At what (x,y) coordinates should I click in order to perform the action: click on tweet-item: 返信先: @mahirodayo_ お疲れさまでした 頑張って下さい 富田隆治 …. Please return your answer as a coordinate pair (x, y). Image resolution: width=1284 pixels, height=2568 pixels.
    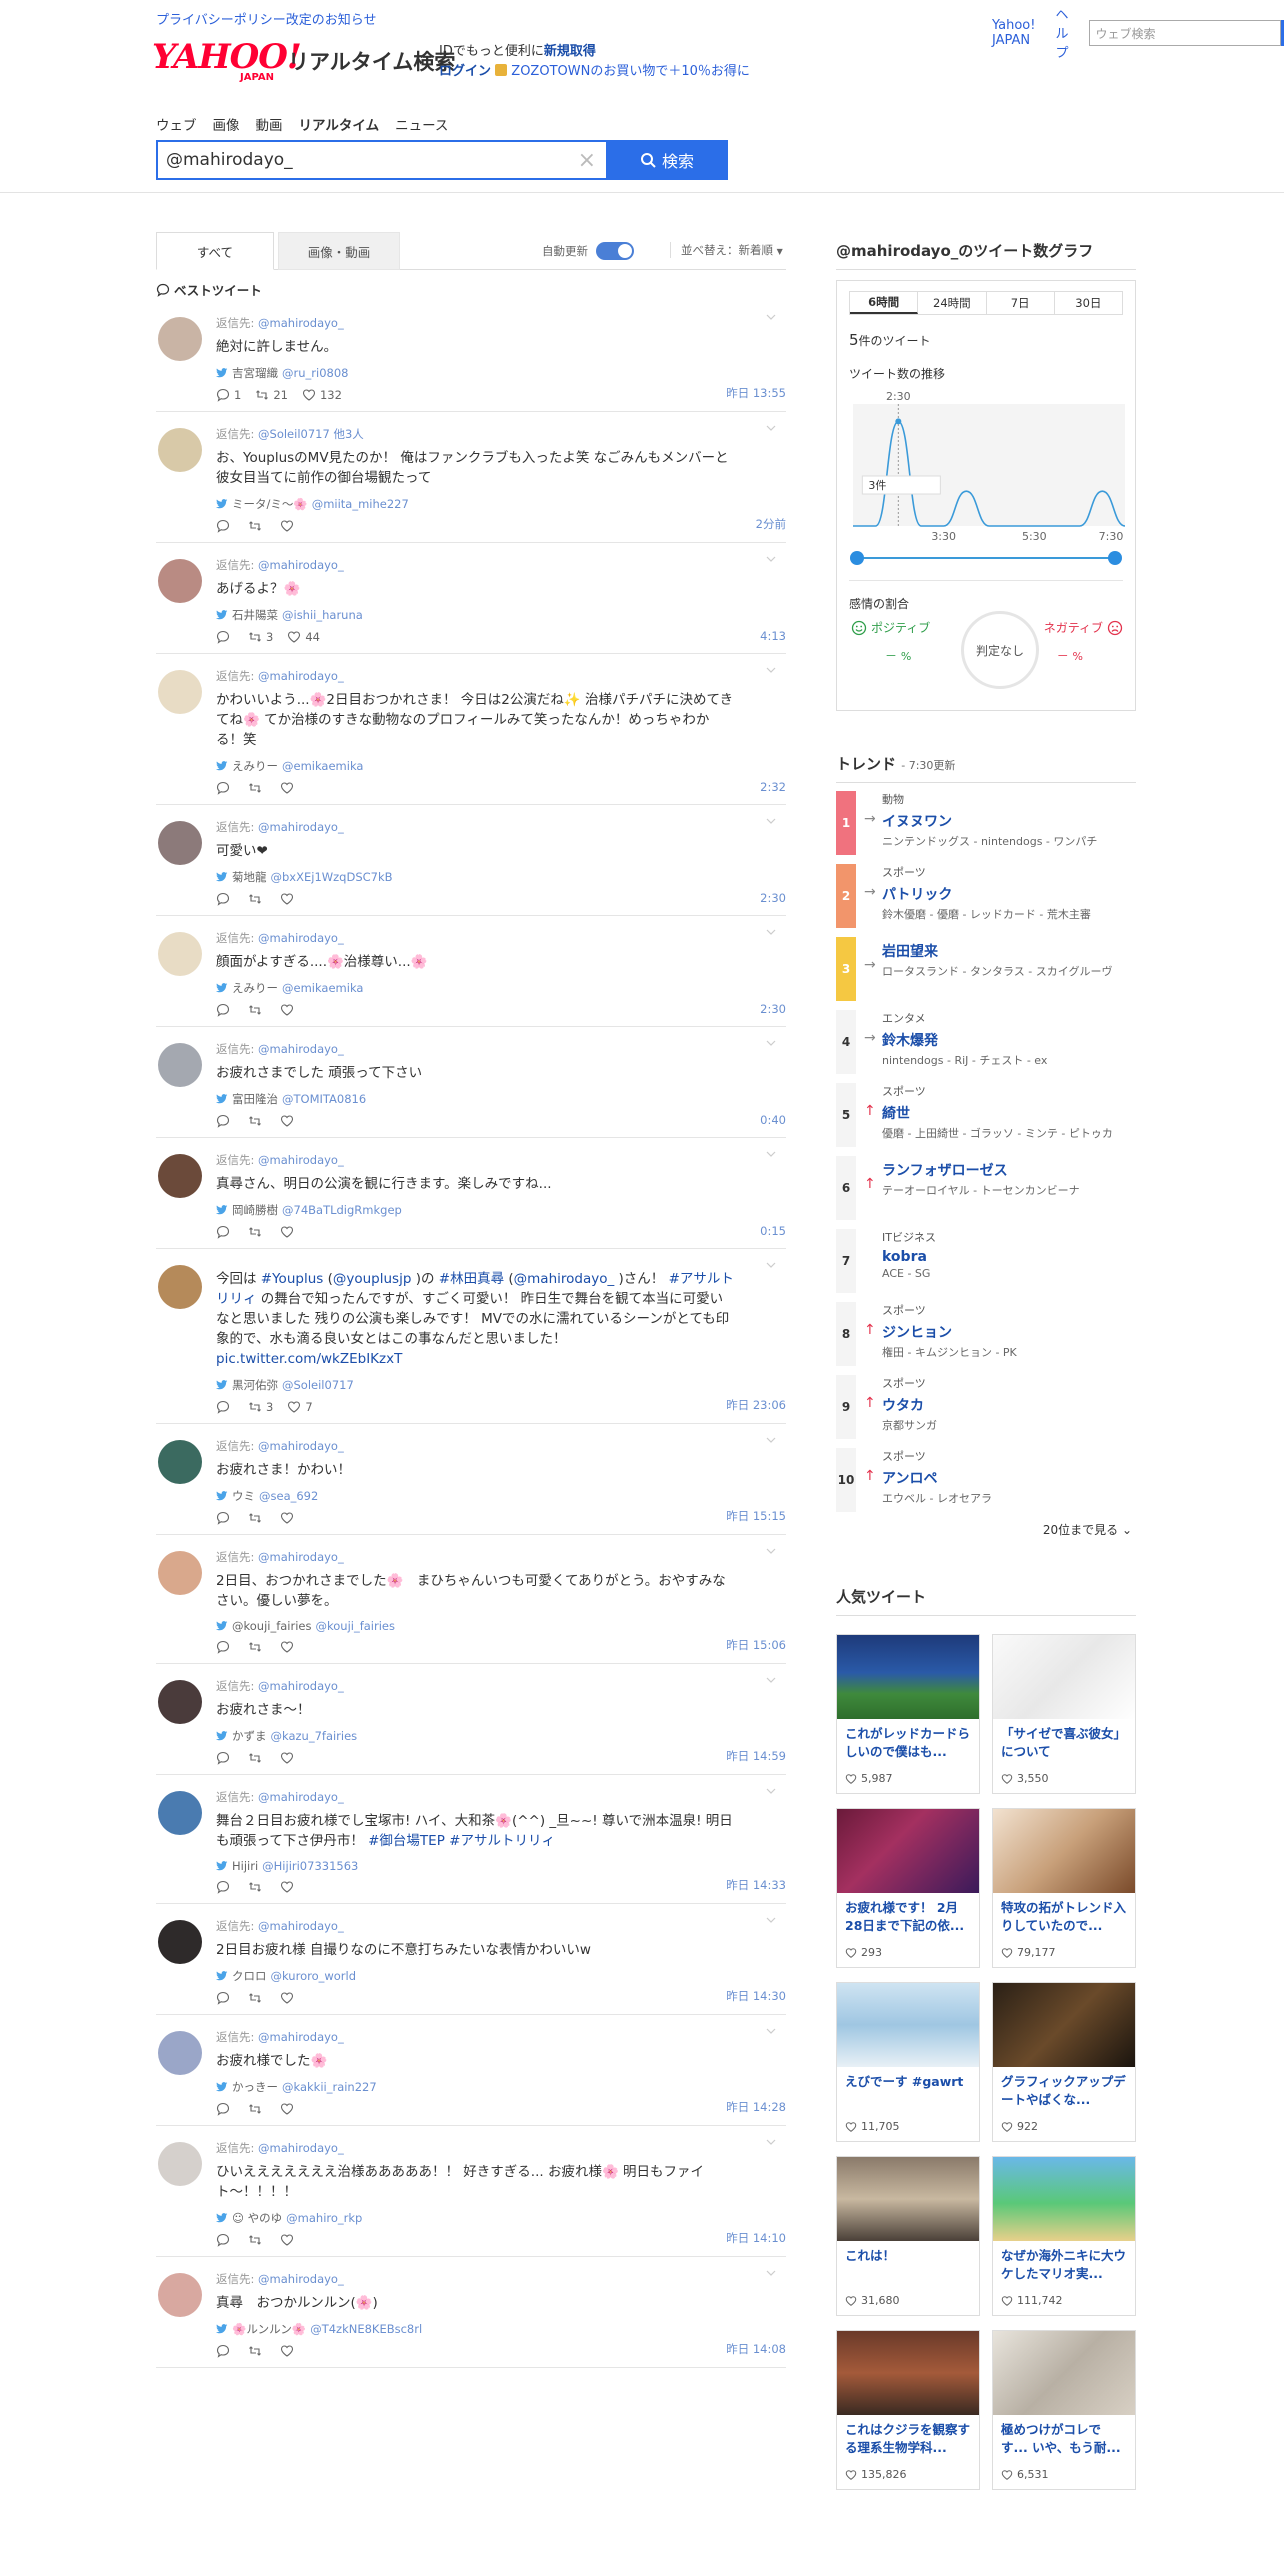
    Looking at the image, I should click on (471, 1082).